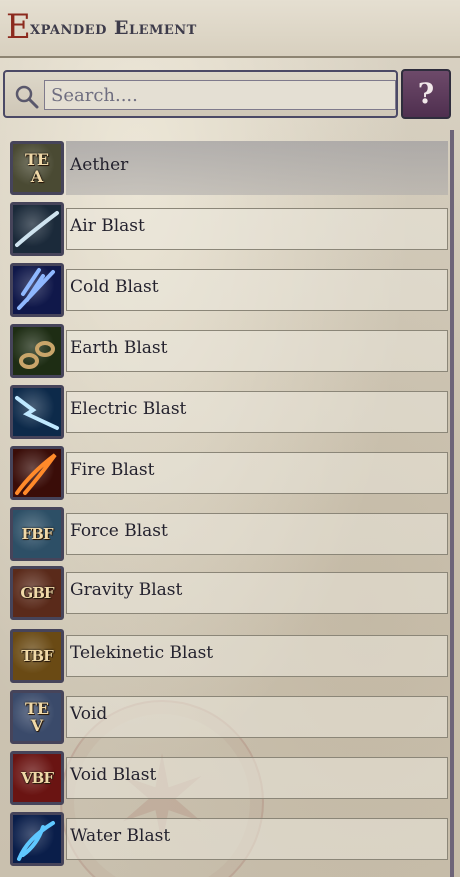  I want to click on list-item: Electric Blast, so click(229, 412).